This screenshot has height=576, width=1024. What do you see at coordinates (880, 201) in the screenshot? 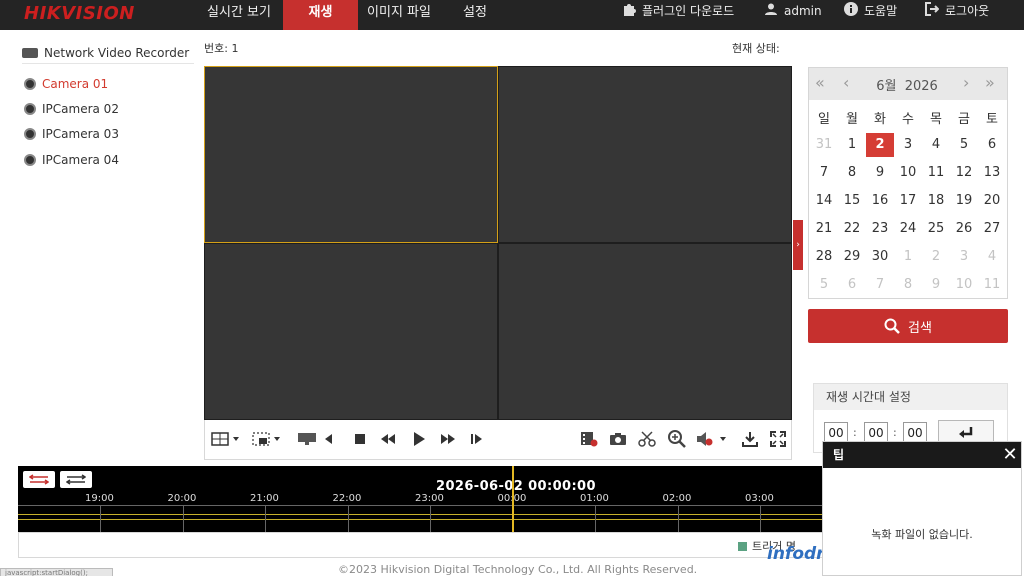
I see `calendar-day: 16` at bounding box center [880, 201].